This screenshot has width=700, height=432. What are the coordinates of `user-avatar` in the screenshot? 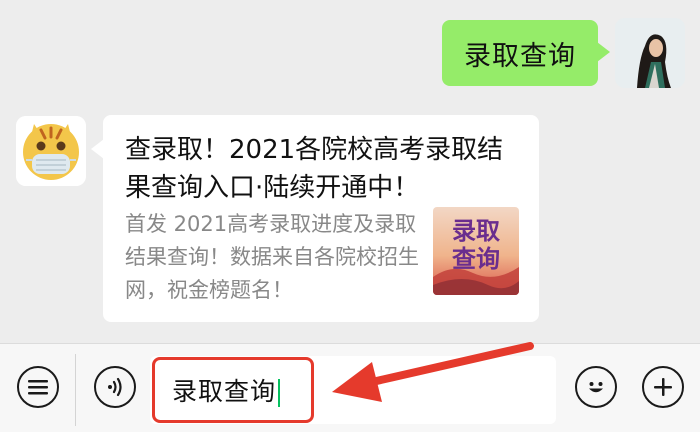 It's located at (650, 53).